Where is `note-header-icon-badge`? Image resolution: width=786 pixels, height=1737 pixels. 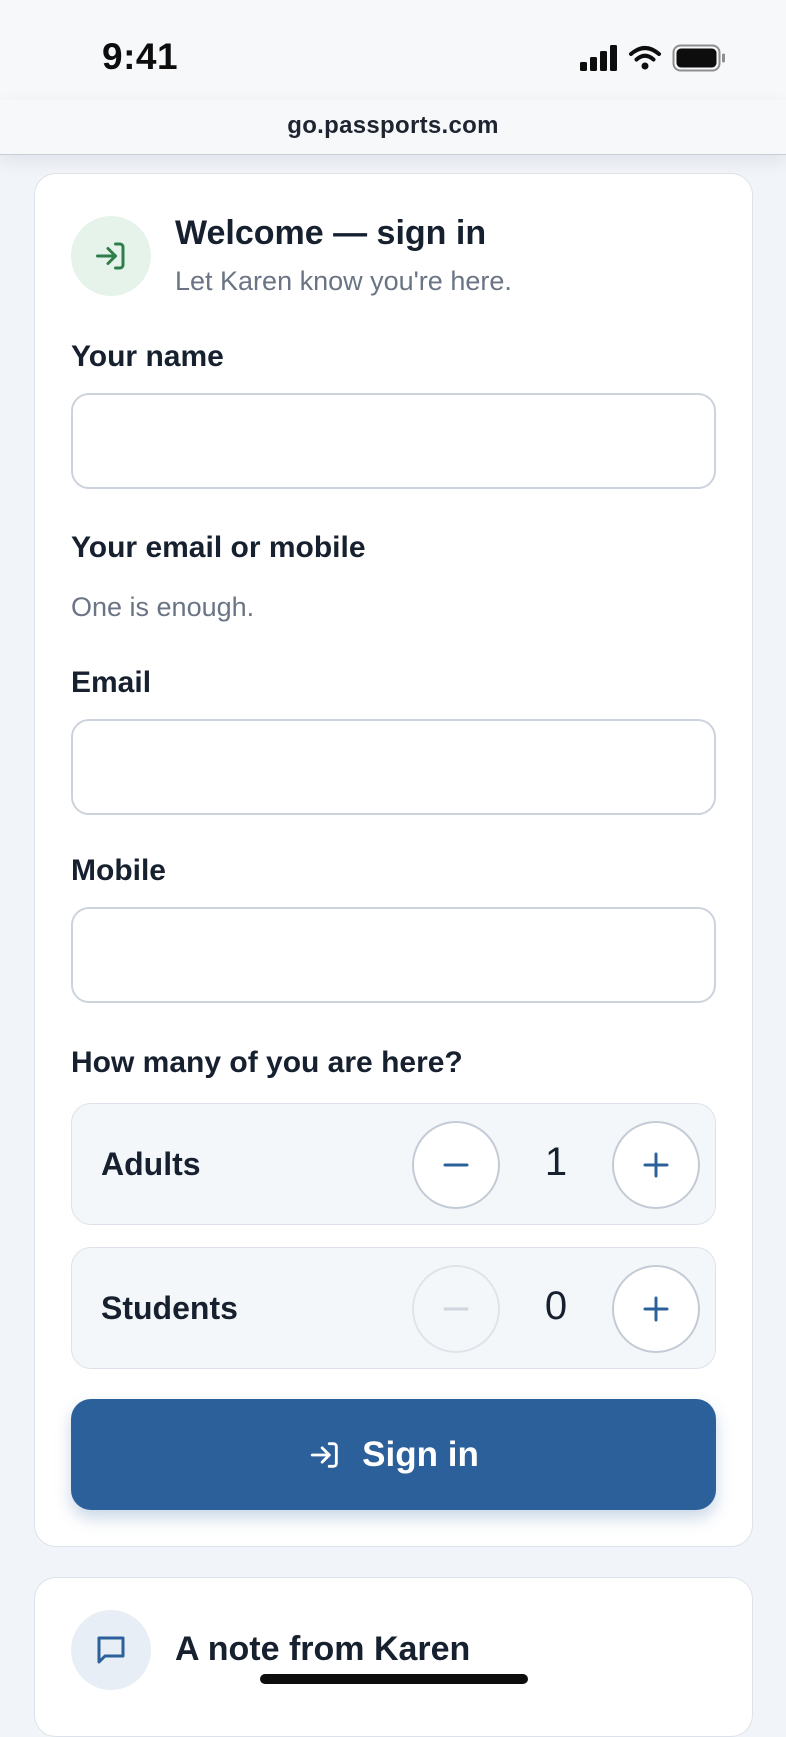
note-header-icon-badge is located at coordinates (111, 1650).